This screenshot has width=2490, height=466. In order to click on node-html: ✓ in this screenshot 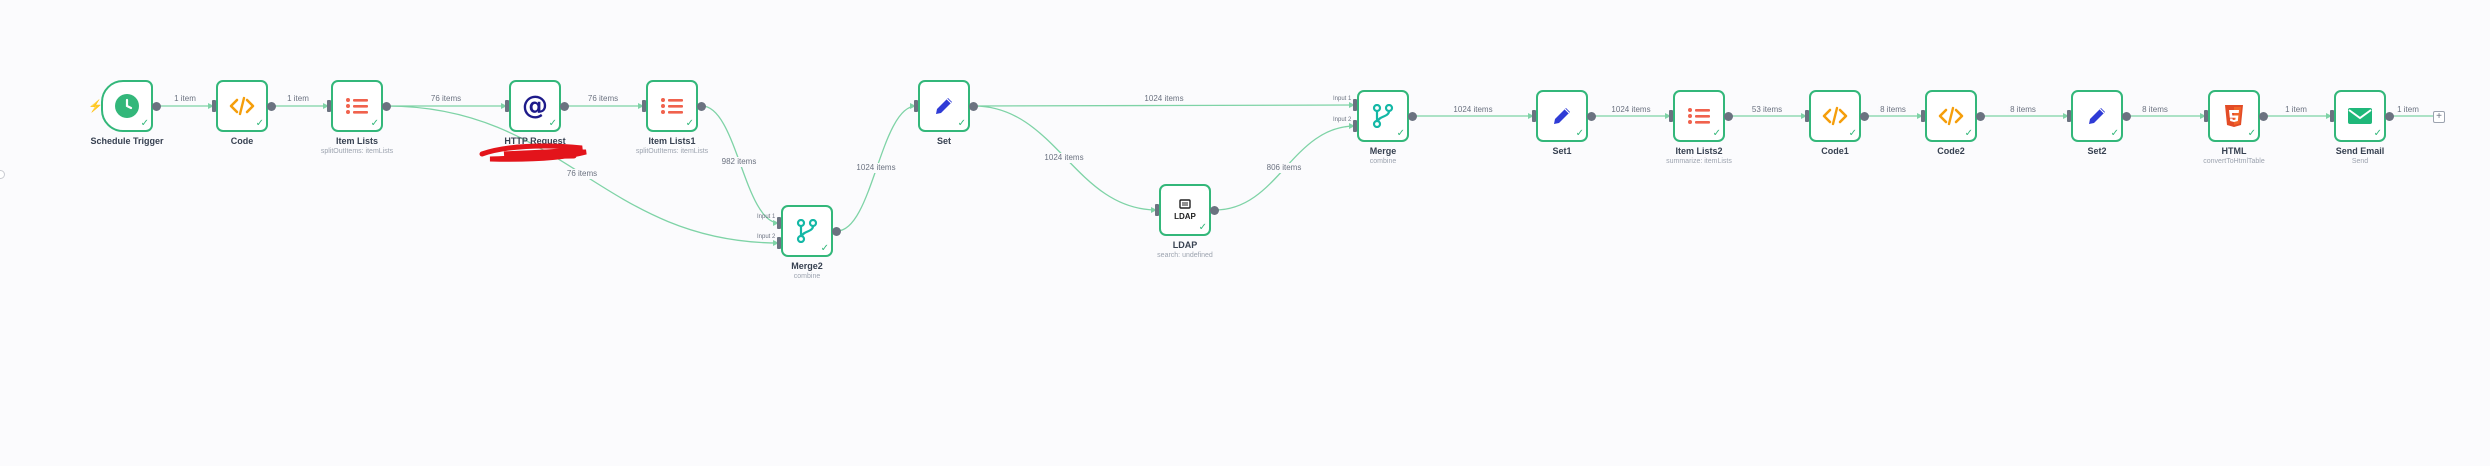, I will do `click(2234, 116)`.